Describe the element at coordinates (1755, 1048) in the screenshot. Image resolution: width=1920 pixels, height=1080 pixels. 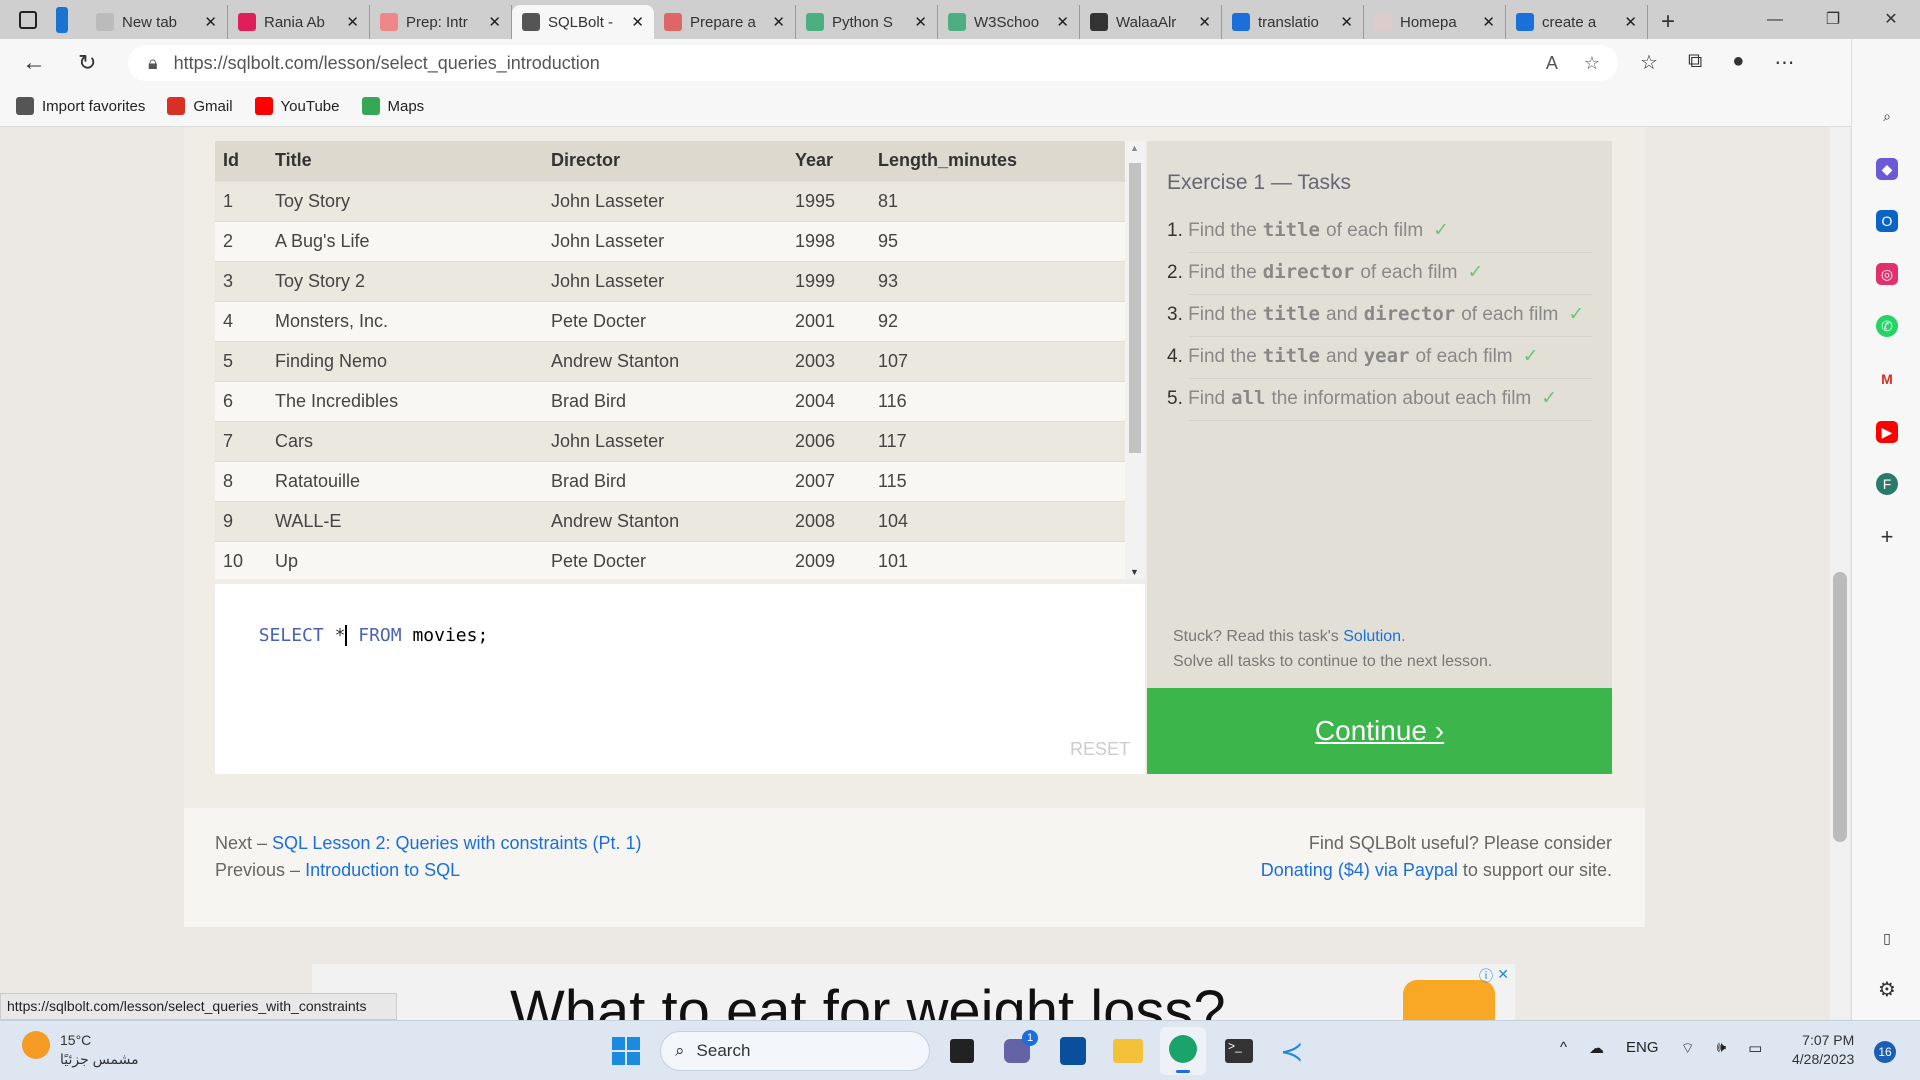
I see `battery-icon: ▭` at that location.